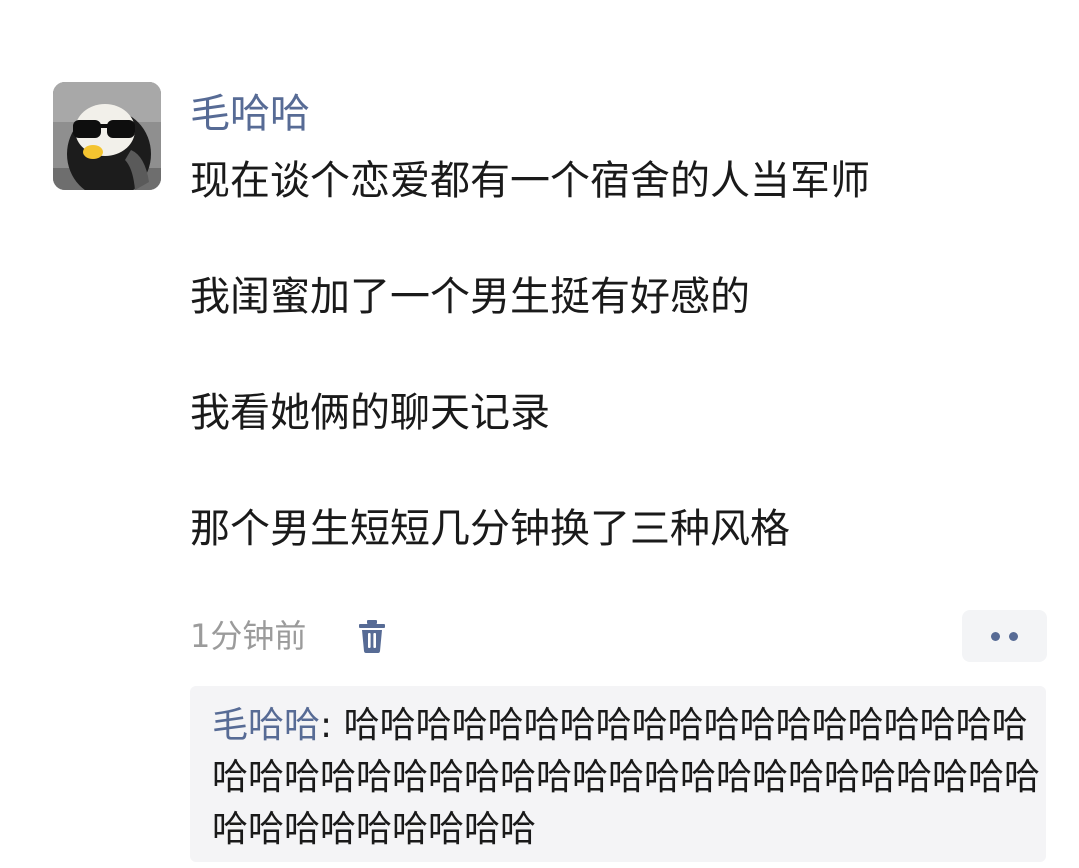  Describe the element at coordinates (250, 114) in the screenshot. I see `post-author-name: 毛哈哈` at that location.